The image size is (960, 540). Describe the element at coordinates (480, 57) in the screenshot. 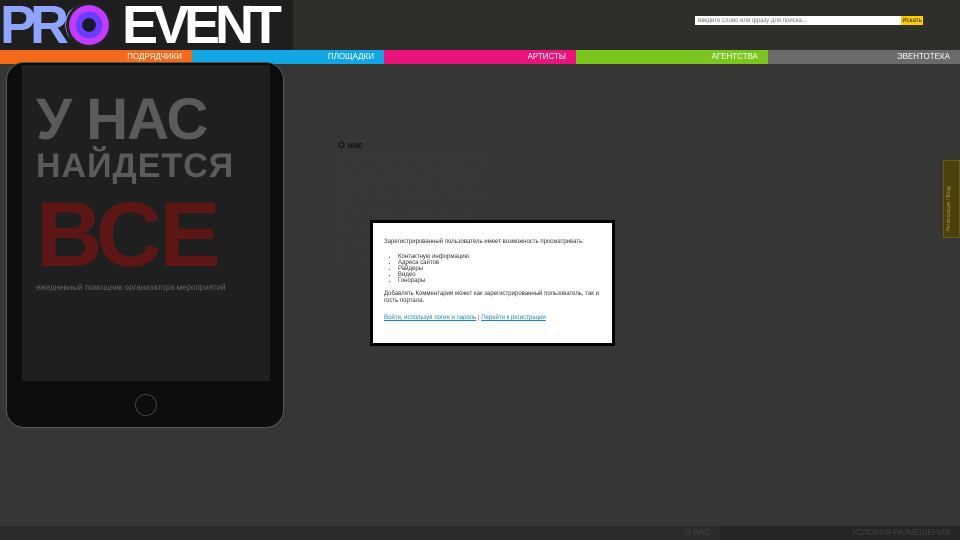

I see `nav-item-artists: АРТИСТЫ` at that location.